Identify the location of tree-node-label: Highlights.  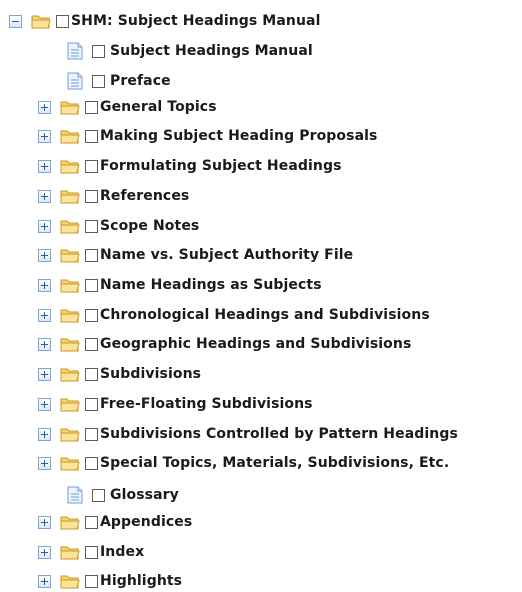
(141, 581).